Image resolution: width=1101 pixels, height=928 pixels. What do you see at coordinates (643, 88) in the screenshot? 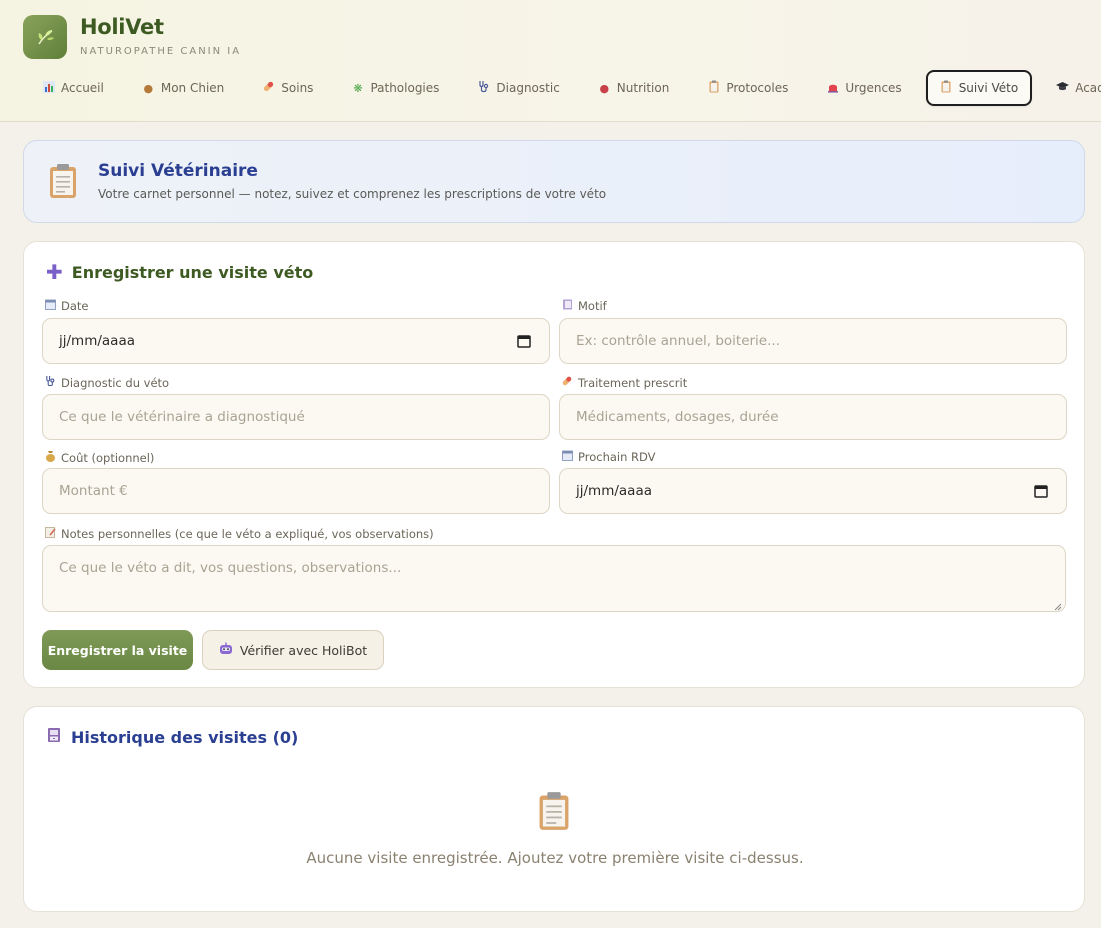
I see `nav-label: Nutrition` at bounding box center [643, 88].